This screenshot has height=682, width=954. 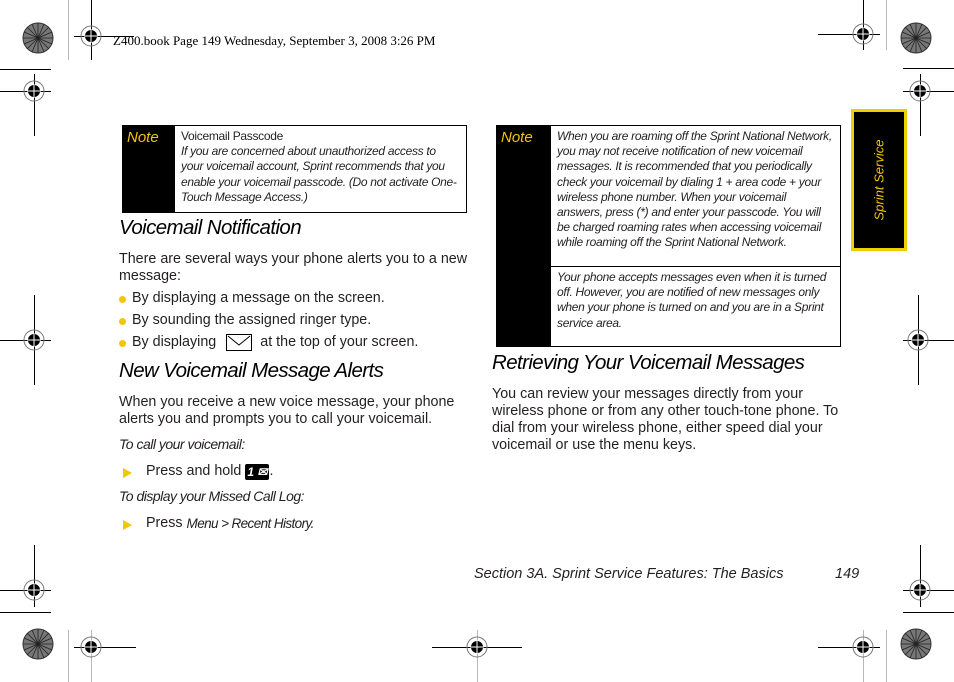 I want to click on registration-starburst-top-left, so click(x=38, y=38).